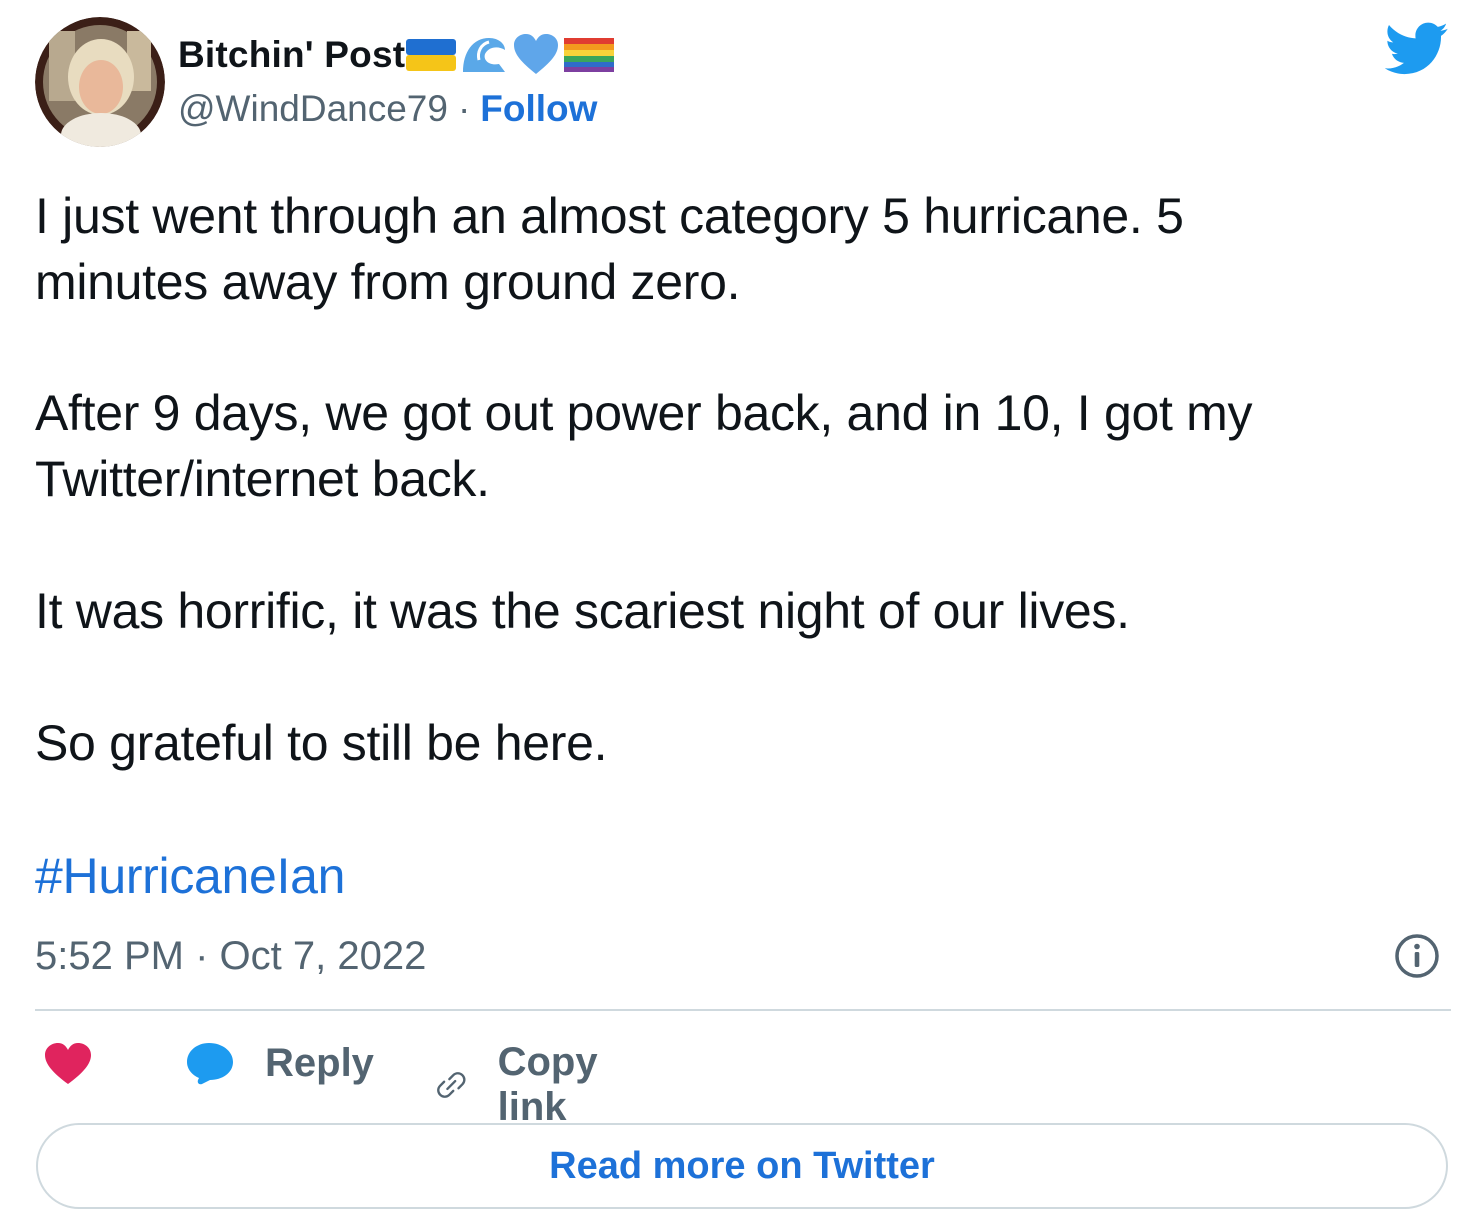  I want to click on twitter-bird-icon, so click(1417, 49).